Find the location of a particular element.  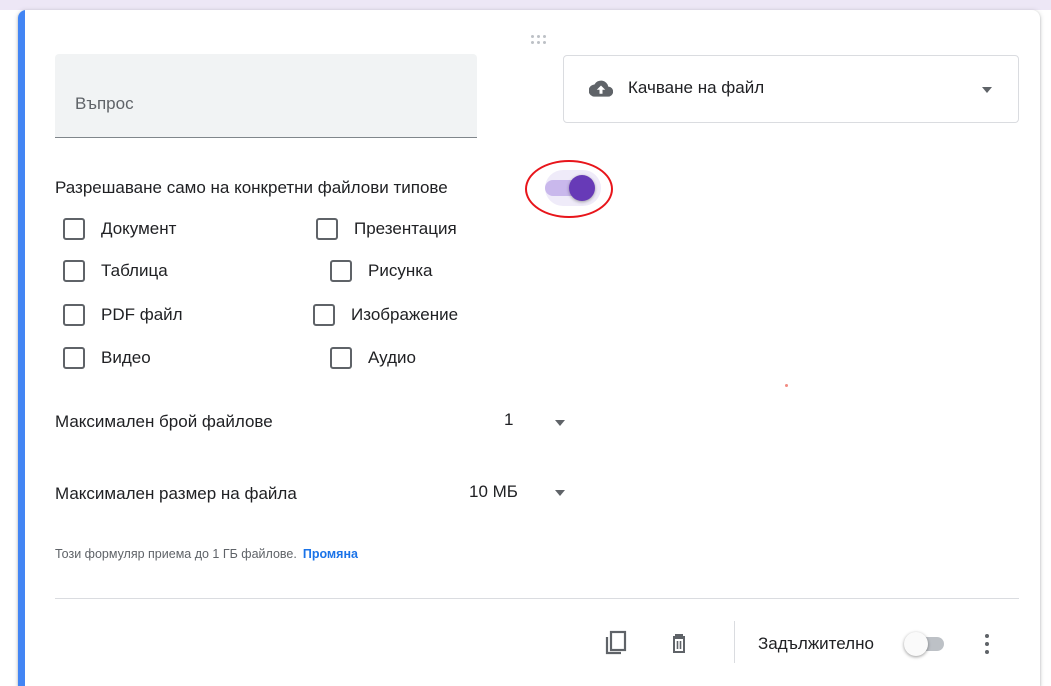

cloud-upload-icon is located at coordinates (601, 88).